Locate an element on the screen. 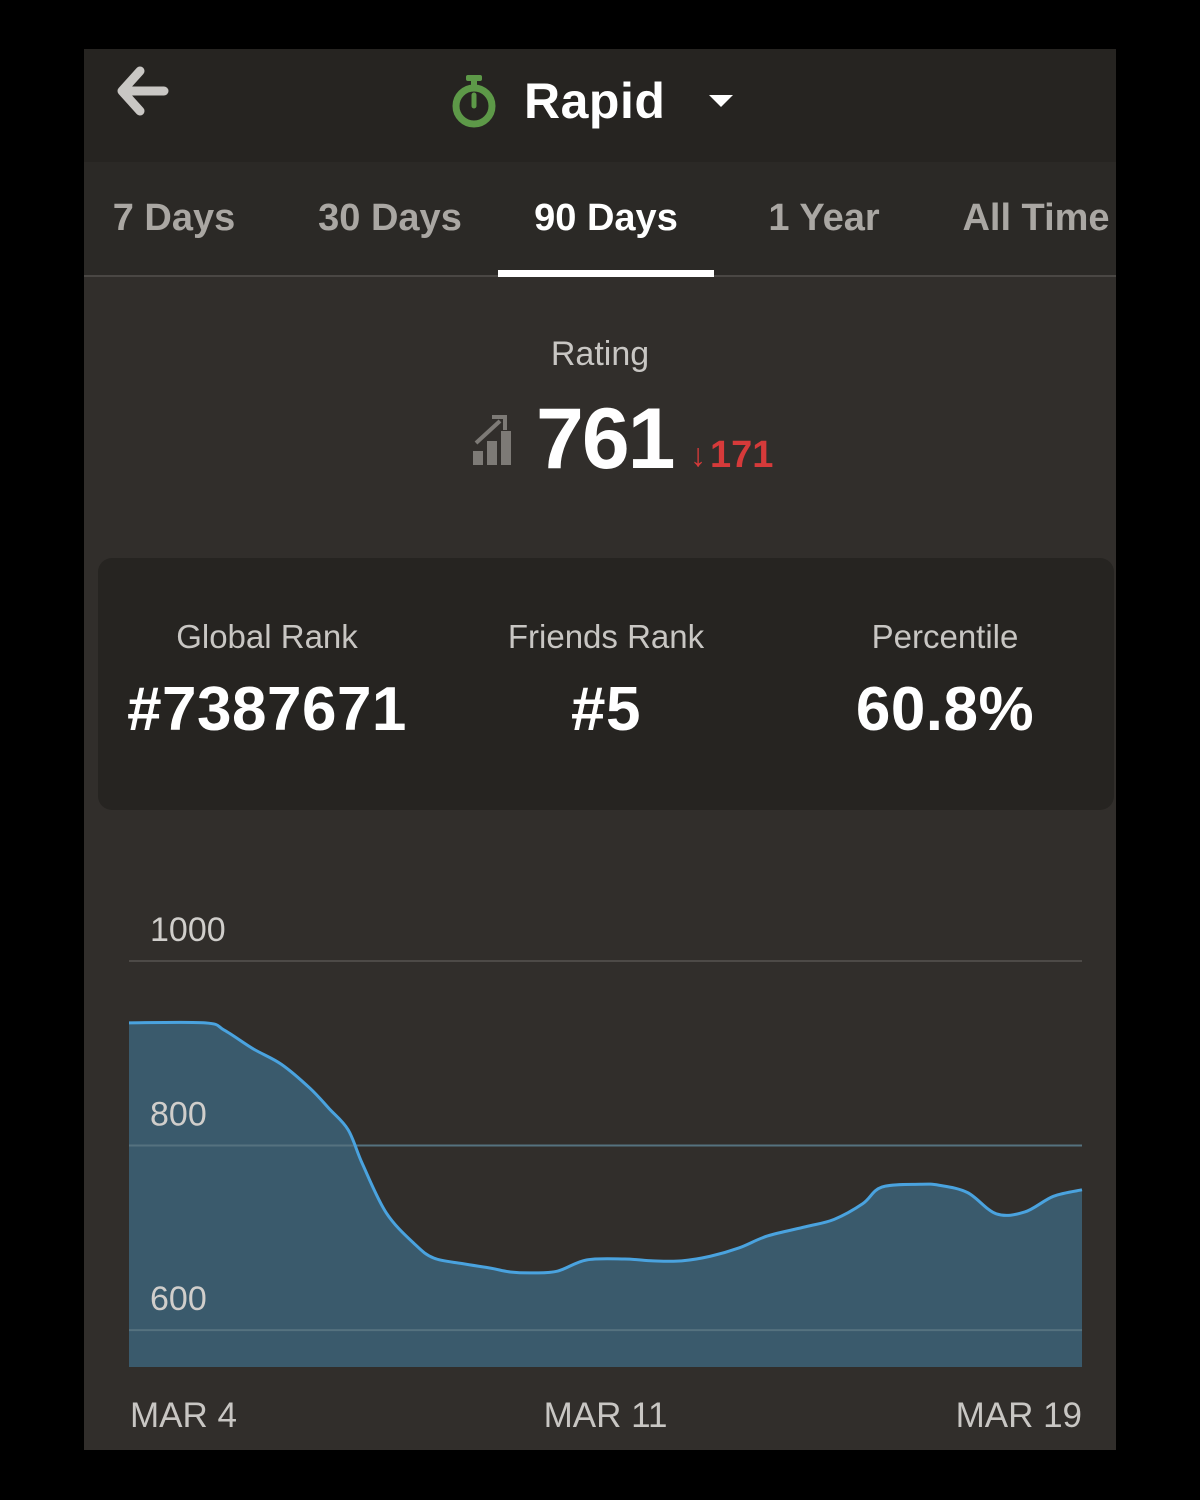  x-tick-label: MAR 4 is located at coordinates (183, 1415).